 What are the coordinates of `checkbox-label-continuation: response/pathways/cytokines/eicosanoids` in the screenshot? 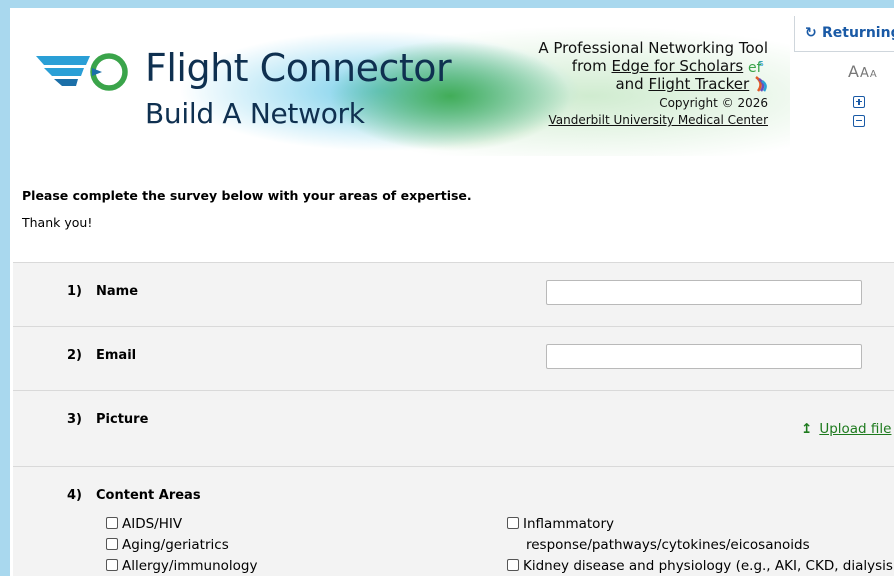 It's located at (668, 545).